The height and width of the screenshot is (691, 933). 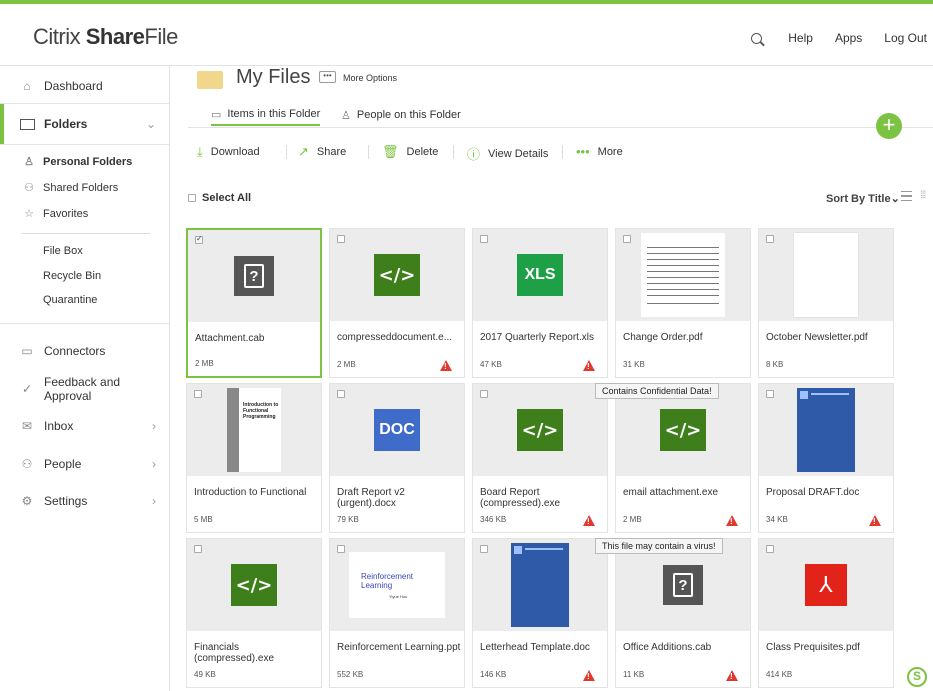 I want to click on sidebar-item-shared-folders: ⚇ Shared Folders, so click(x=70, y=188).